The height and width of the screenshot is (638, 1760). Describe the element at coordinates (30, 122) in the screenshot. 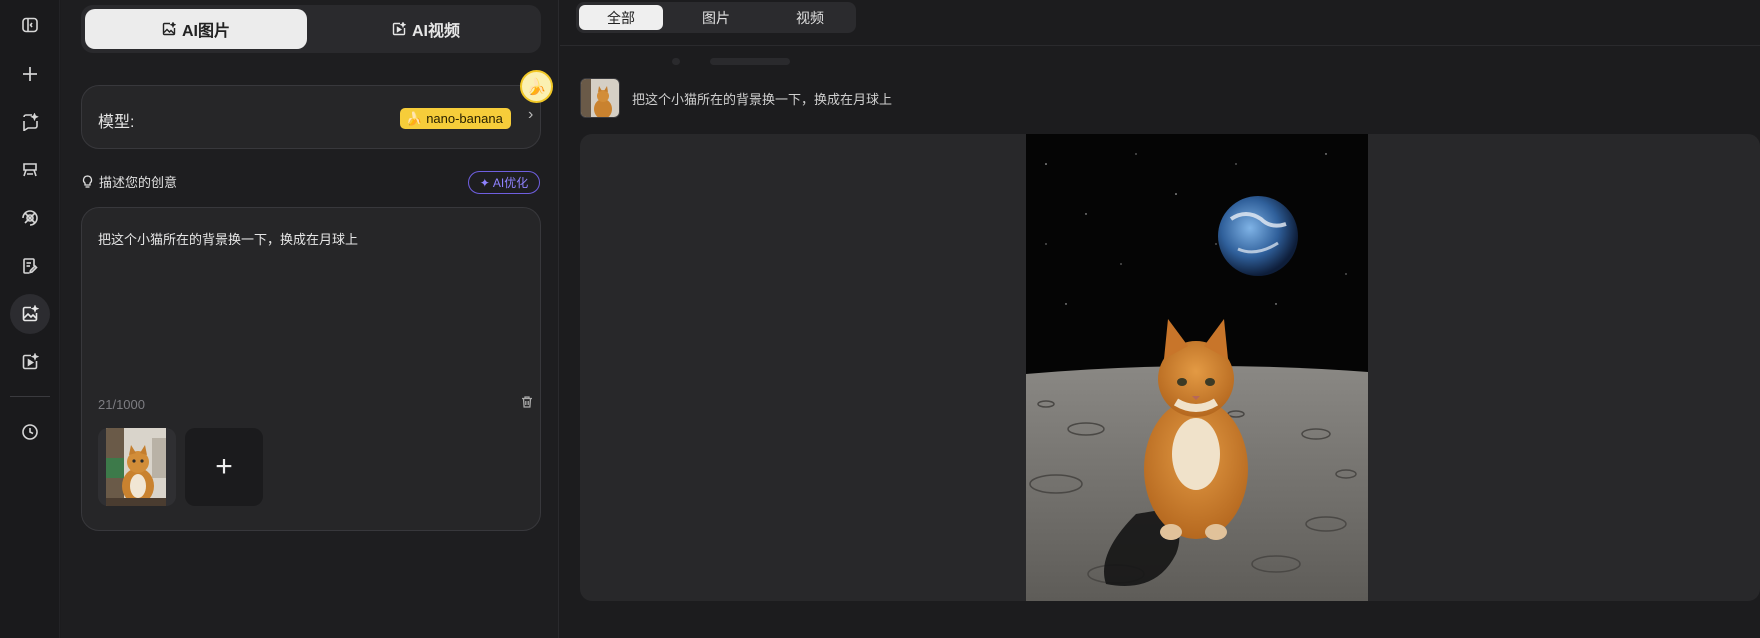

I see `ai-chat-icon` at that location.